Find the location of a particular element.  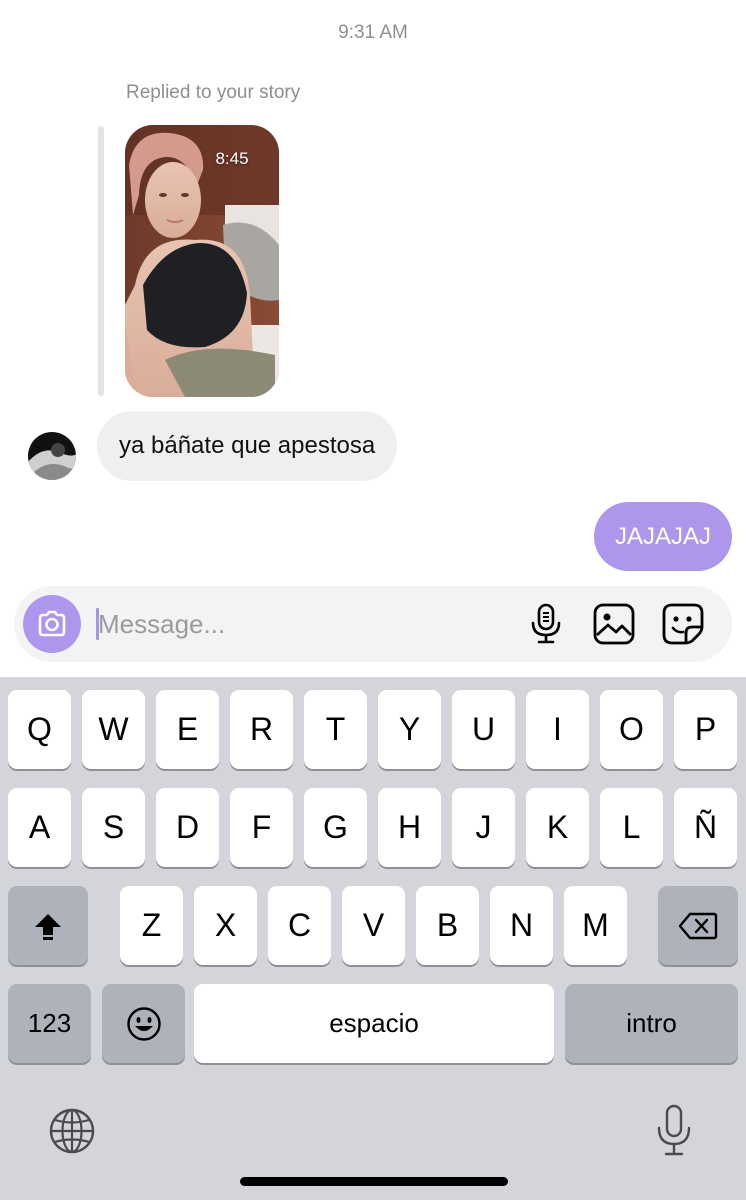

key-x: X is located at coordinates (225, 925).